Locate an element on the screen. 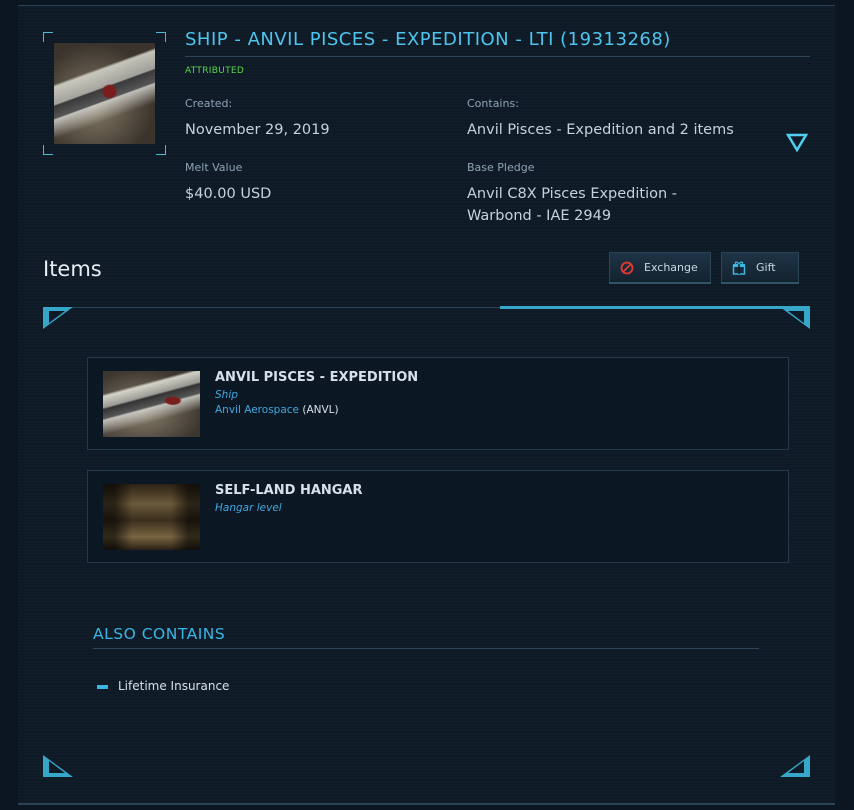  gift-label: Gift is located at coordinates (766, 267).